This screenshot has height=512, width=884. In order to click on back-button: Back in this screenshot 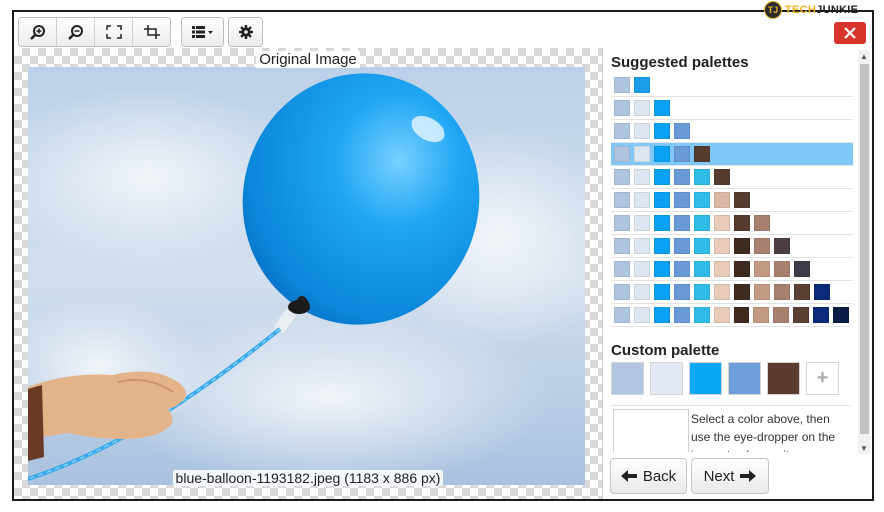, I will do `click(648, 476)`.